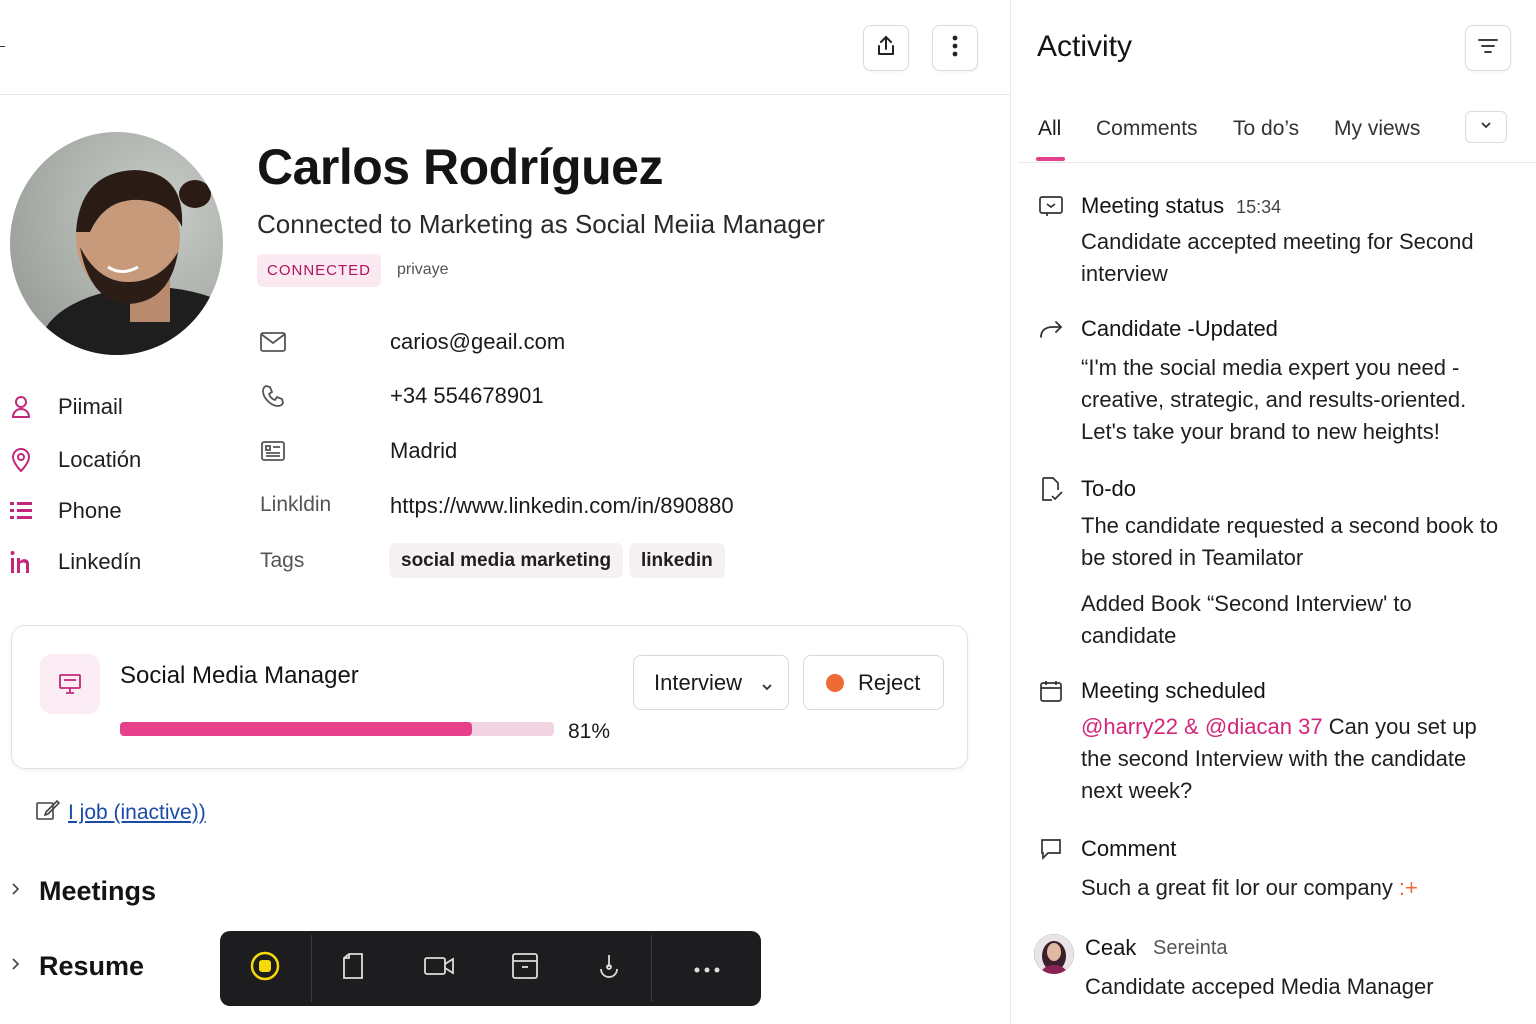 The height and width of the screenshot is (1024, 1536). I want to click on sidebar-item-phone: Phone, so click(66, 511).